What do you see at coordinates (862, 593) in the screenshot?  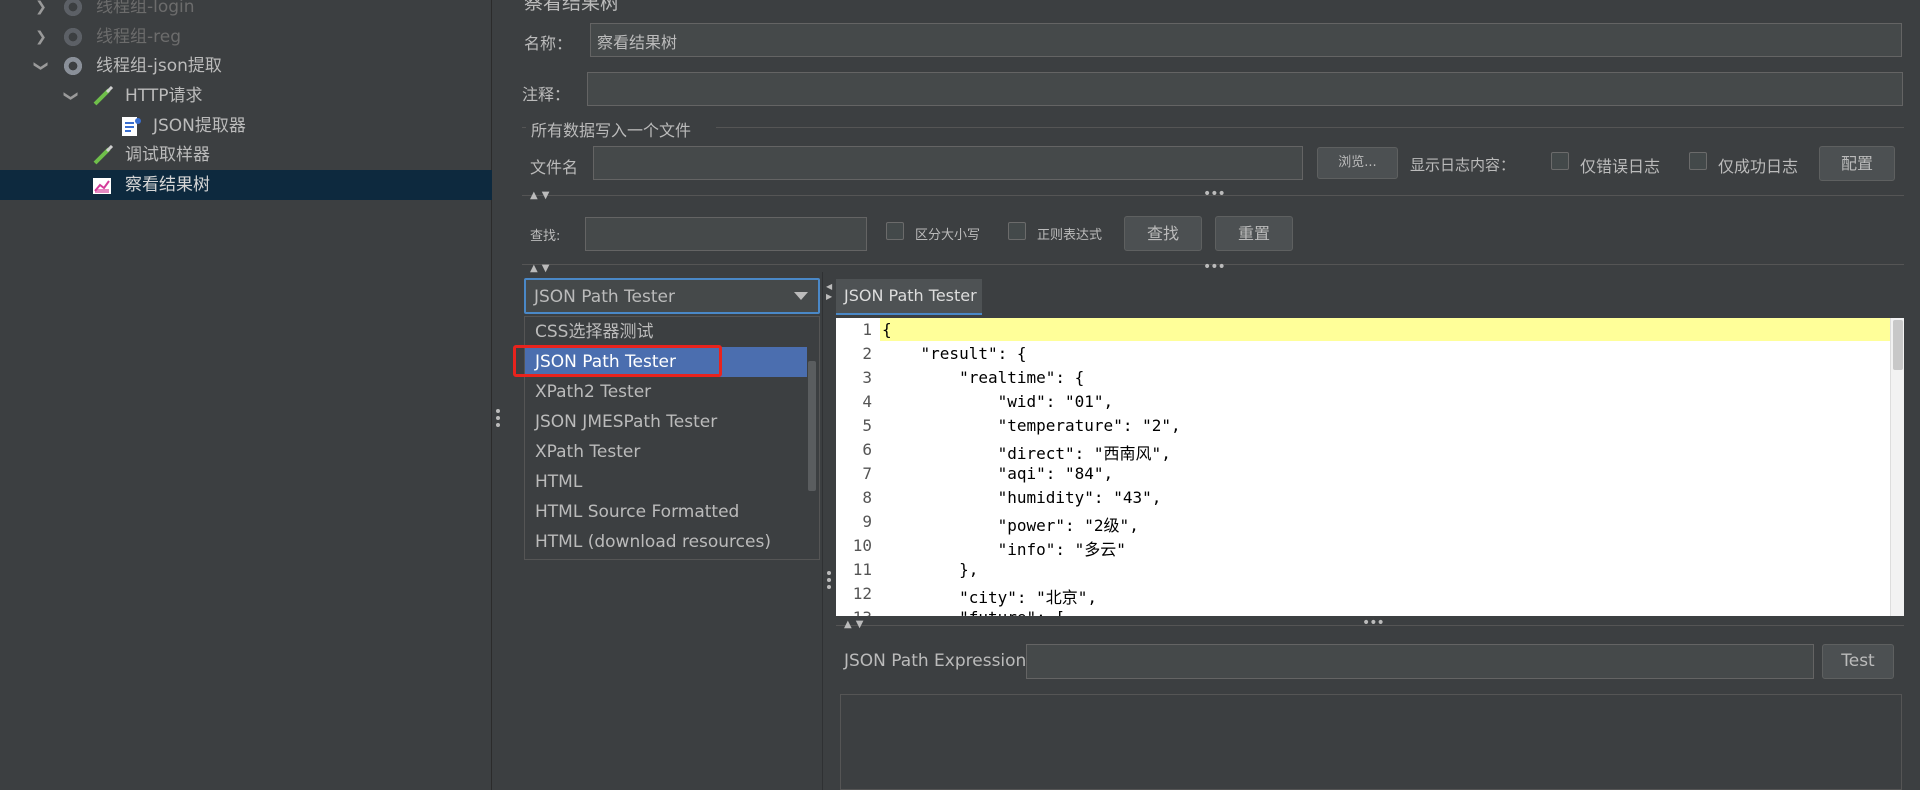 I see `line-number: 12` at bounding box center [862, 593].